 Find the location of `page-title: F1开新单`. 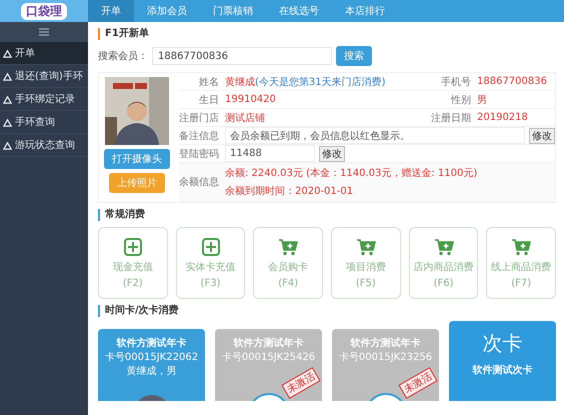

page-title: F1开新单 is located at coordinates (123, 34).